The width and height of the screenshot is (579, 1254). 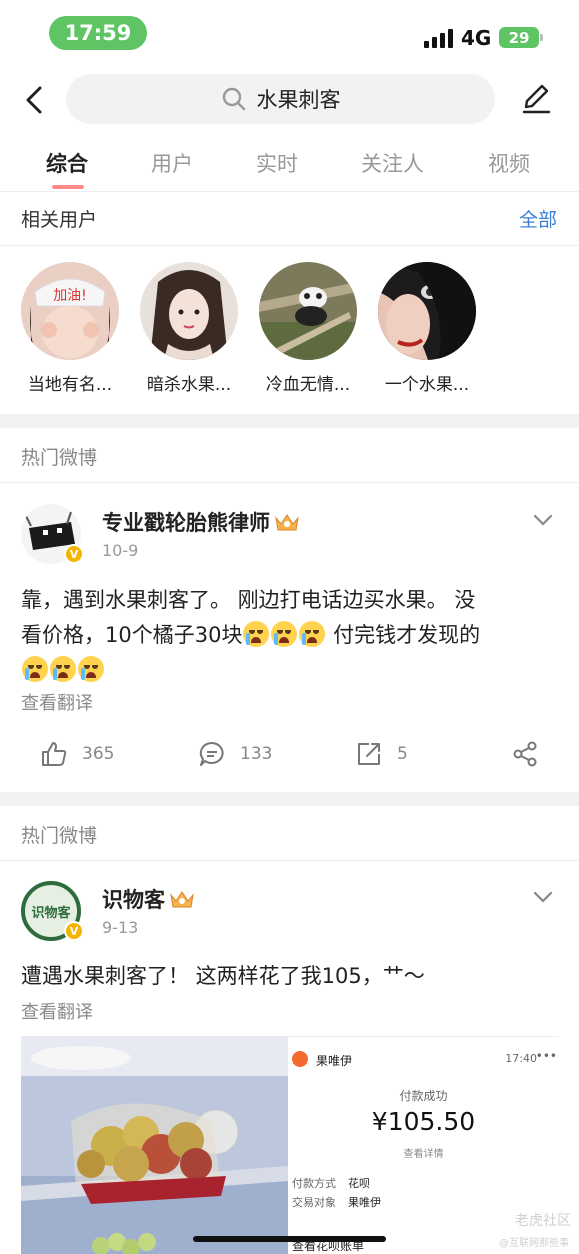 I want to click on svg-text: 加油!, so click(x=70, y=296).